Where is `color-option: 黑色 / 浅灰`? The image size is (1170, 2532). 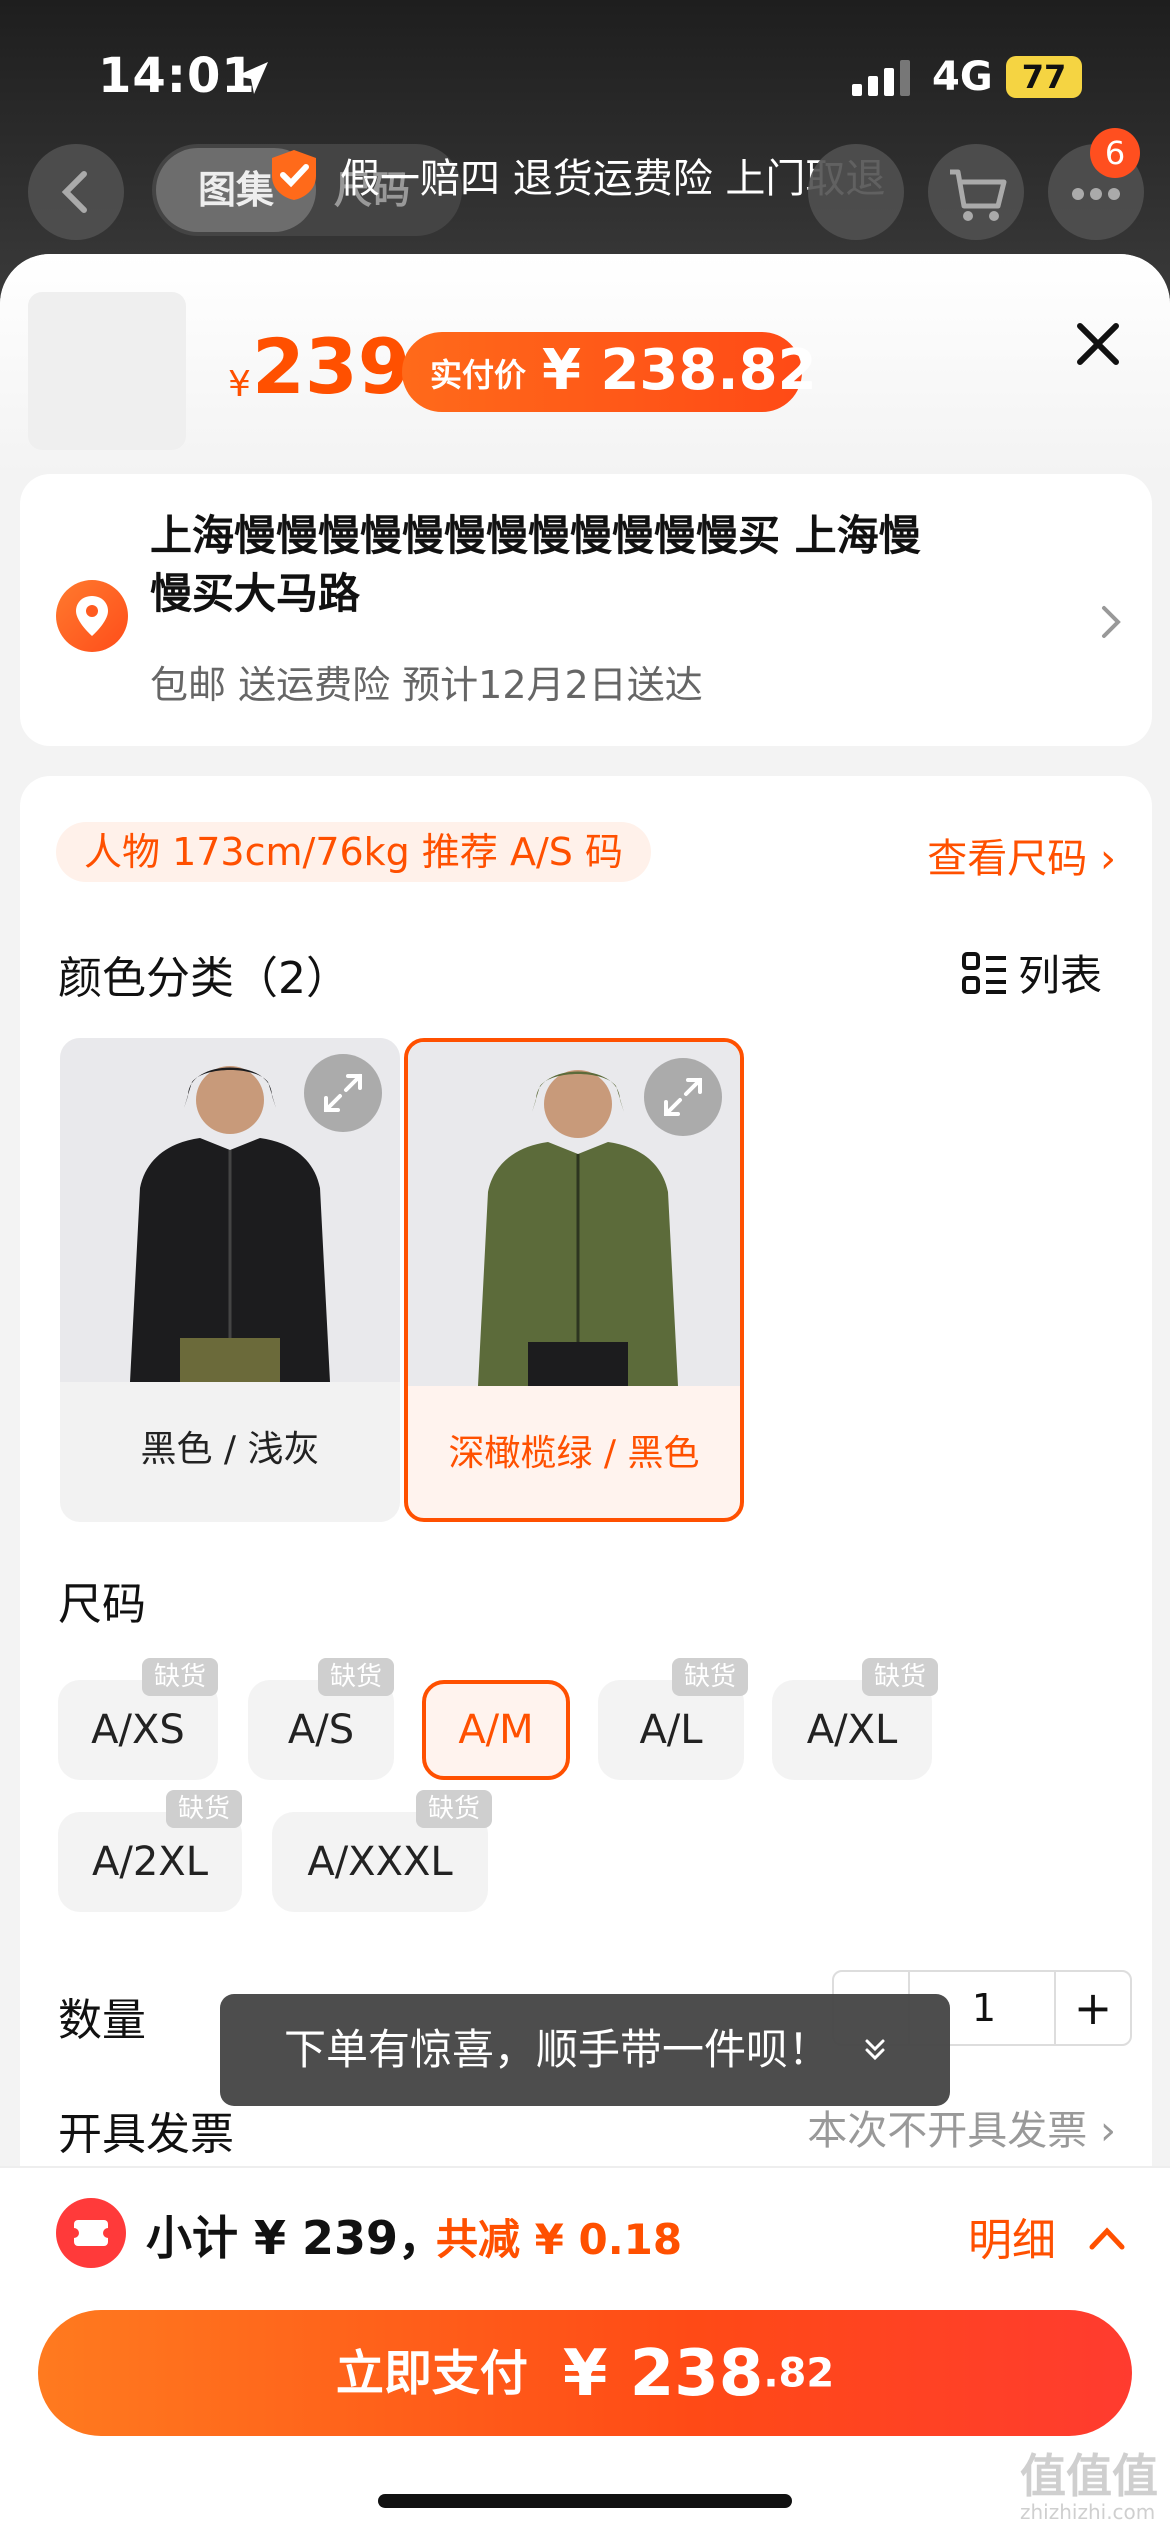
color-option: 黑色 / 浅灰 is located at coordinates (230, 1280).